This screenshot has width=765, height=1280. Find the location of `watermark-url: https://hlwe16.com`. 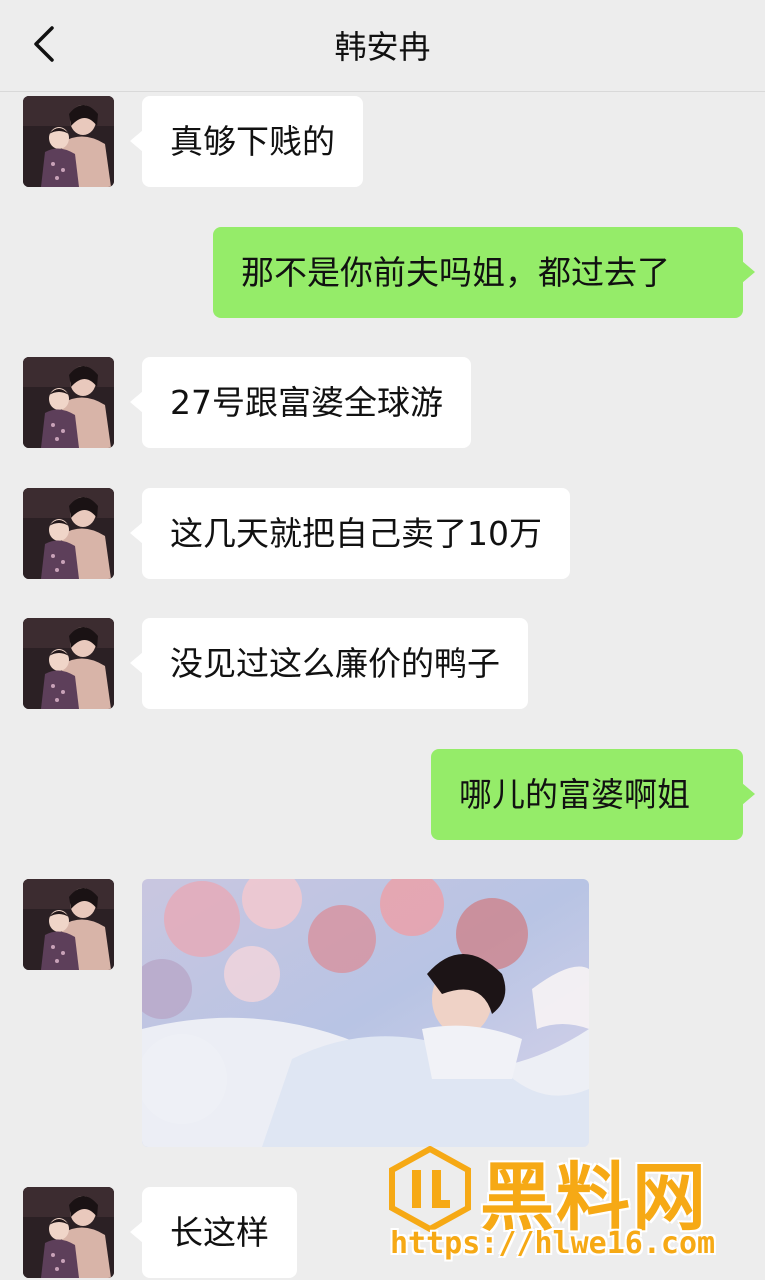

watermark-url: https://hlwe16.com is located at coordinates (553, 1243).